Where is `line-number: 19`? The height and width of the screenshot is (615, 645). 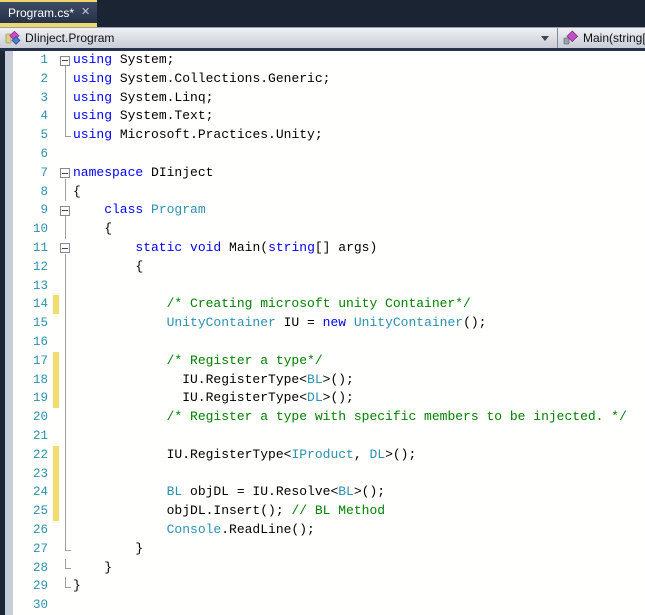
line-number: 19 is located at coordinates (33, 398).